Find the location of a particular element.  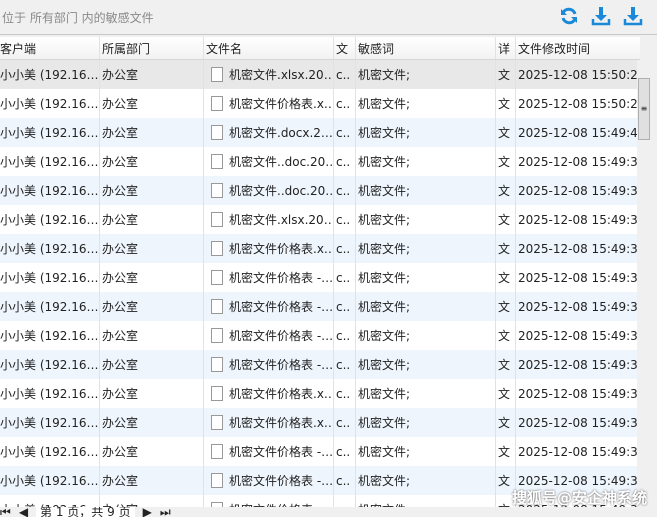

refresh-icon is located at coordinates (569, 16).